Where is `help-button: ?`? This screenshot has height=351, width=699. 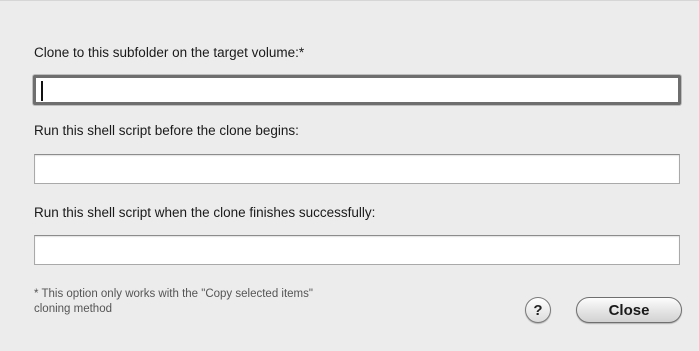 help-button: ? is located at coordinates (538, 310).